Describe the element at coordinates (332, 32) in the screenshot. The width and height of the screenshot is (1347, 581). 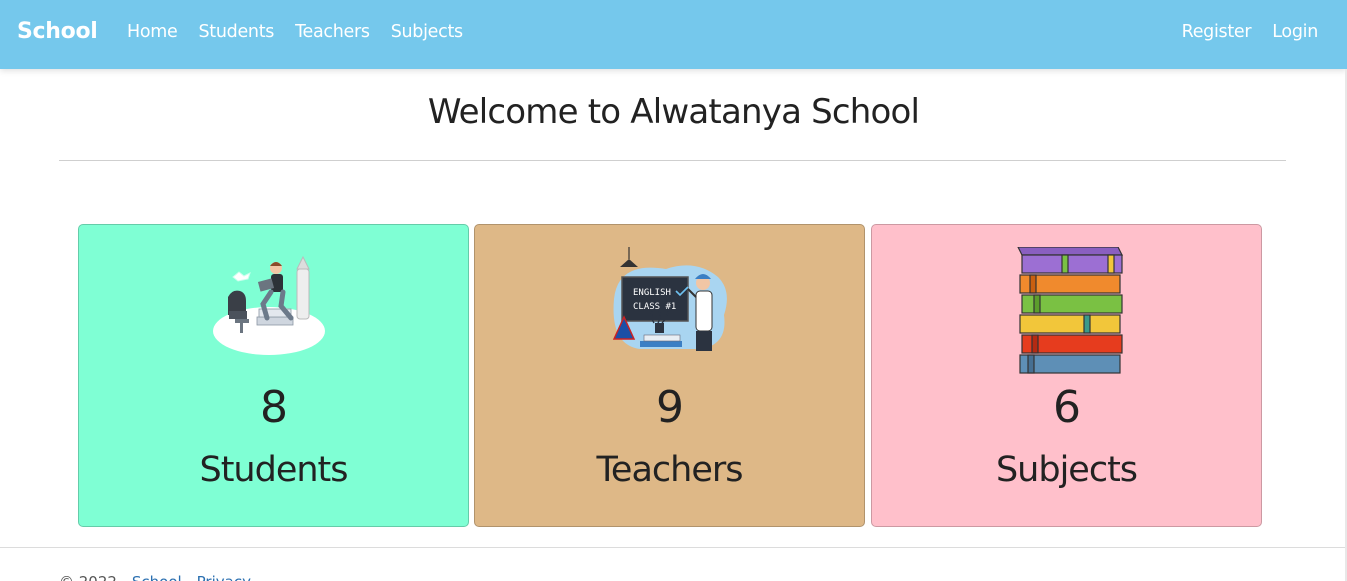
I see `nav-link-teachers: Teachers` at that location.